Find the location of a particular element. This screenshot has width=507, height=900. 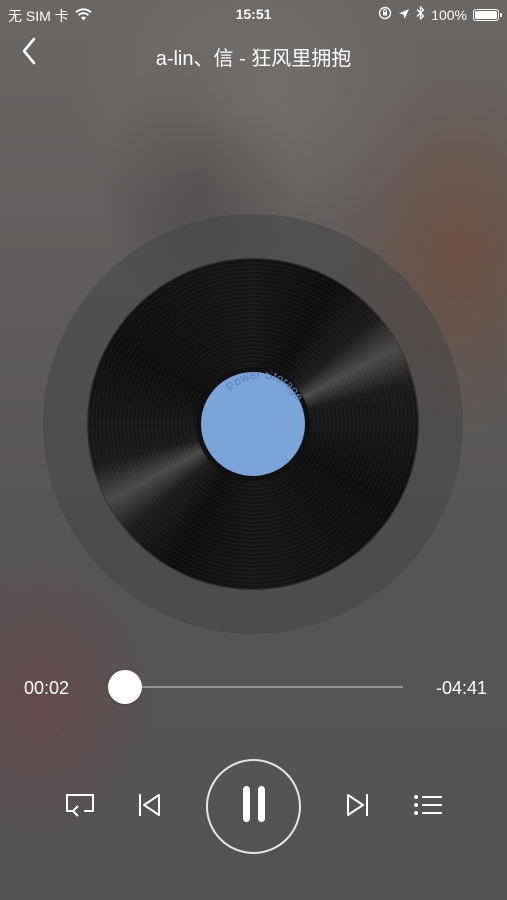

lock-rotation-icon is located at coordinates (385, 14).